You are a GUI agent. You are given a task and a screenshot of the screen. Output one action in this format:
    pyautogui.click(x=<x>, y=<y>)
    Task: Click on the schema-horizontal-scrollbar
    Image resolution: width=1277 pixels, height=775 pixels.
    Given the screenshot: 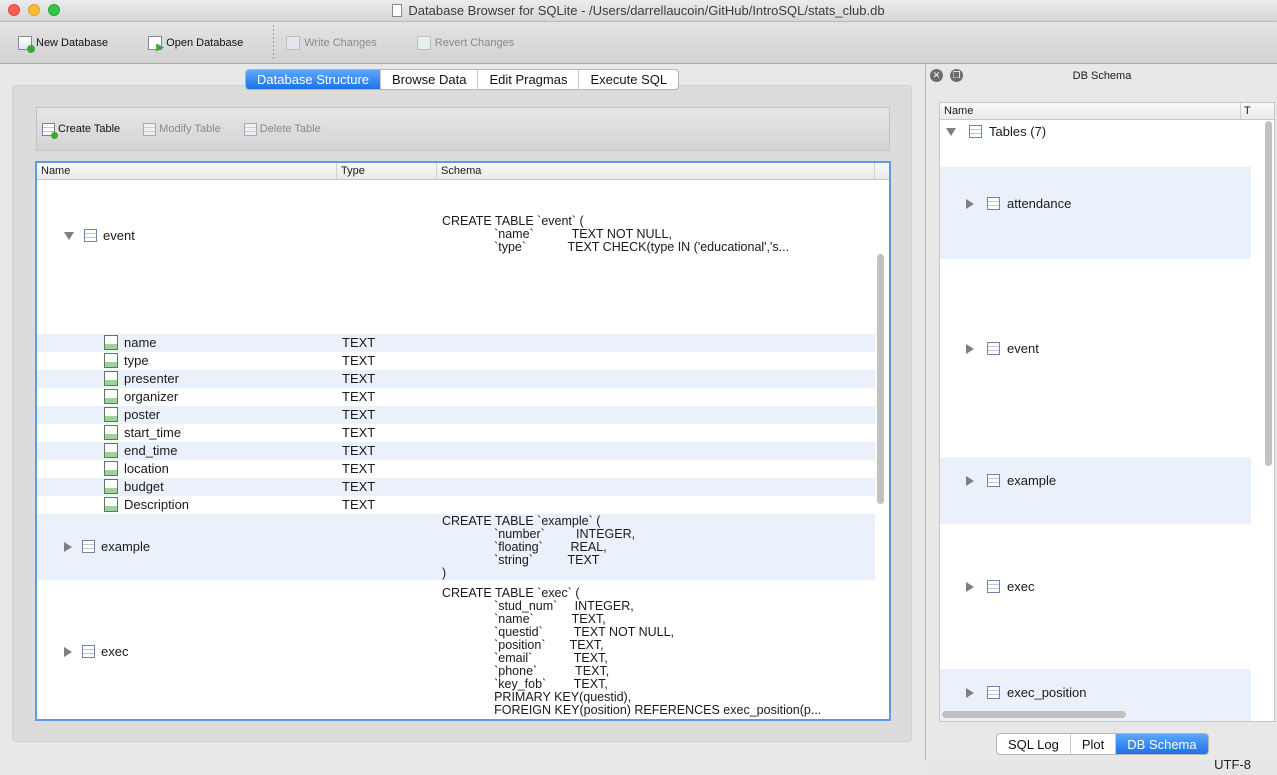 What is the action you would take?
    pyautogui.click(x=1100, y=714)
    